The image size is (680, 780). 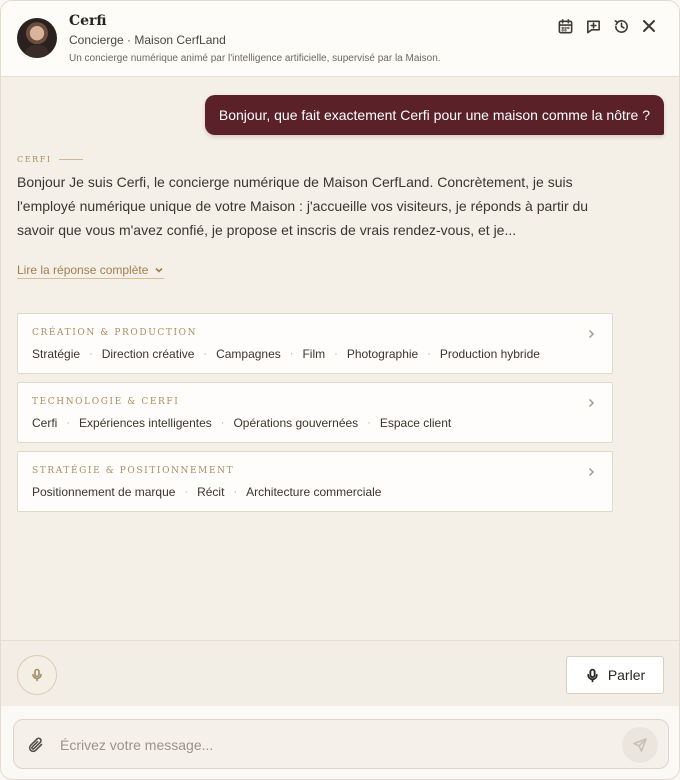 I want to click on new-chat-icon, so click(x=593, y=26).